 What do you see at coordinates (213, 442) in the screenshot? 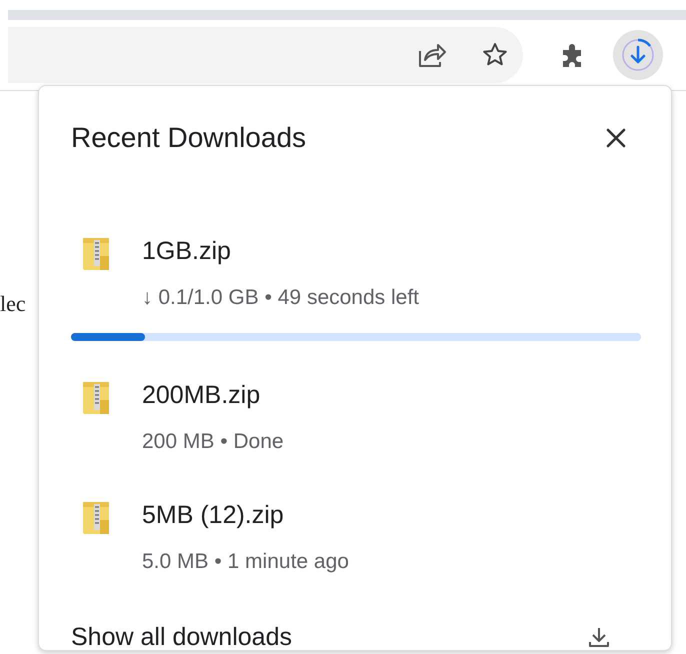
I see `download-status: 200 MB • Done` at bounding box center [213, 442].